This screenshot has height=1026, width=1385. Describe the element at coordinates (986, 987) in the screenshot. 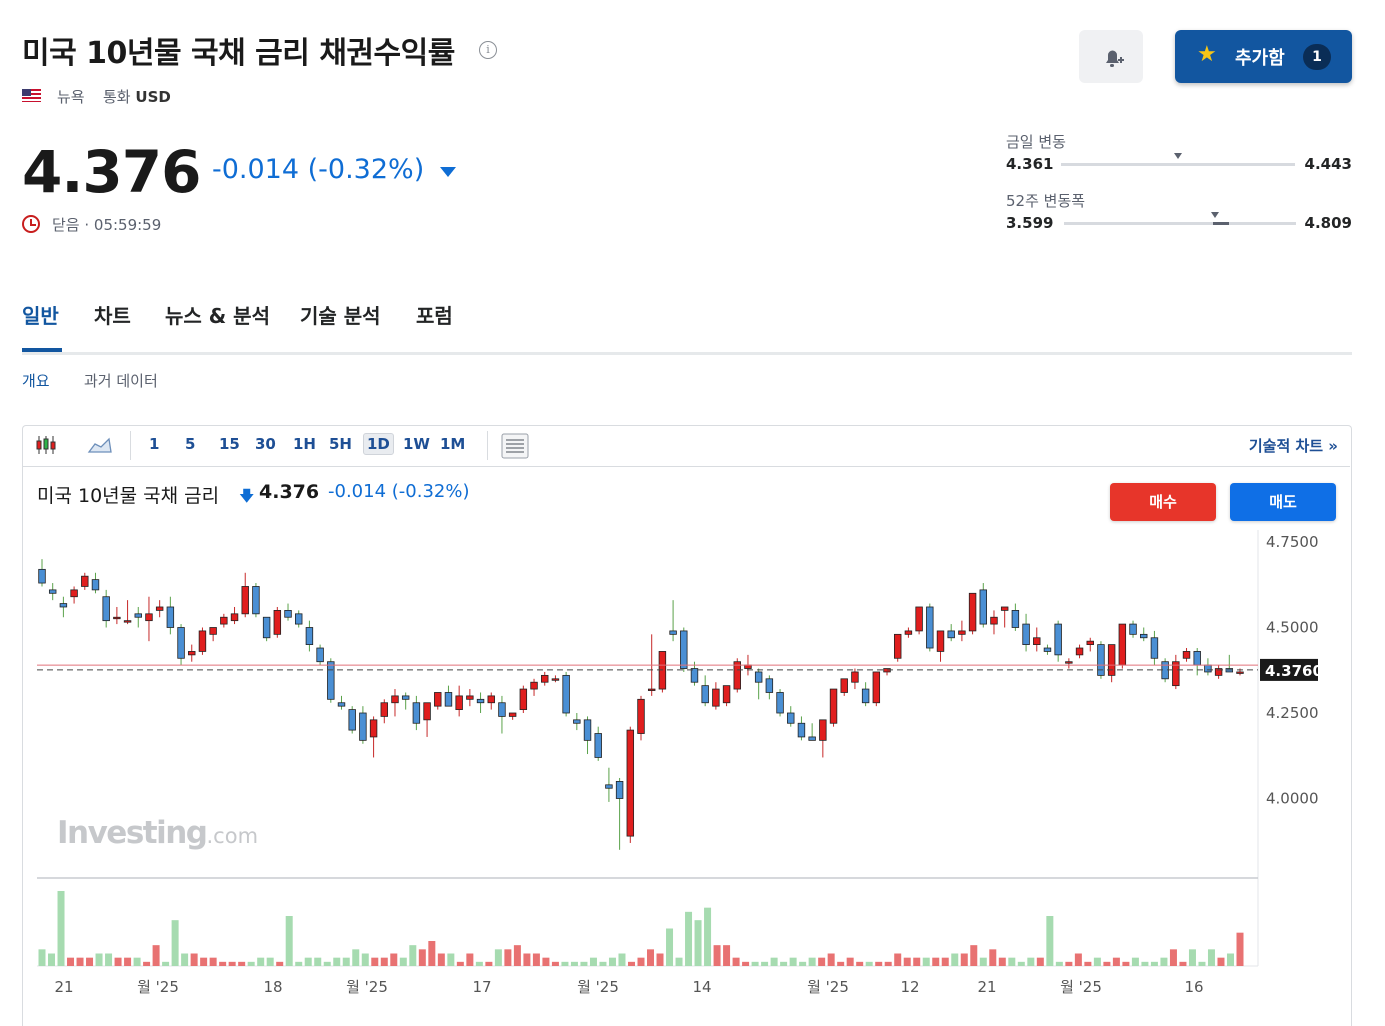

I see `x-tick-label: 21` at that location.